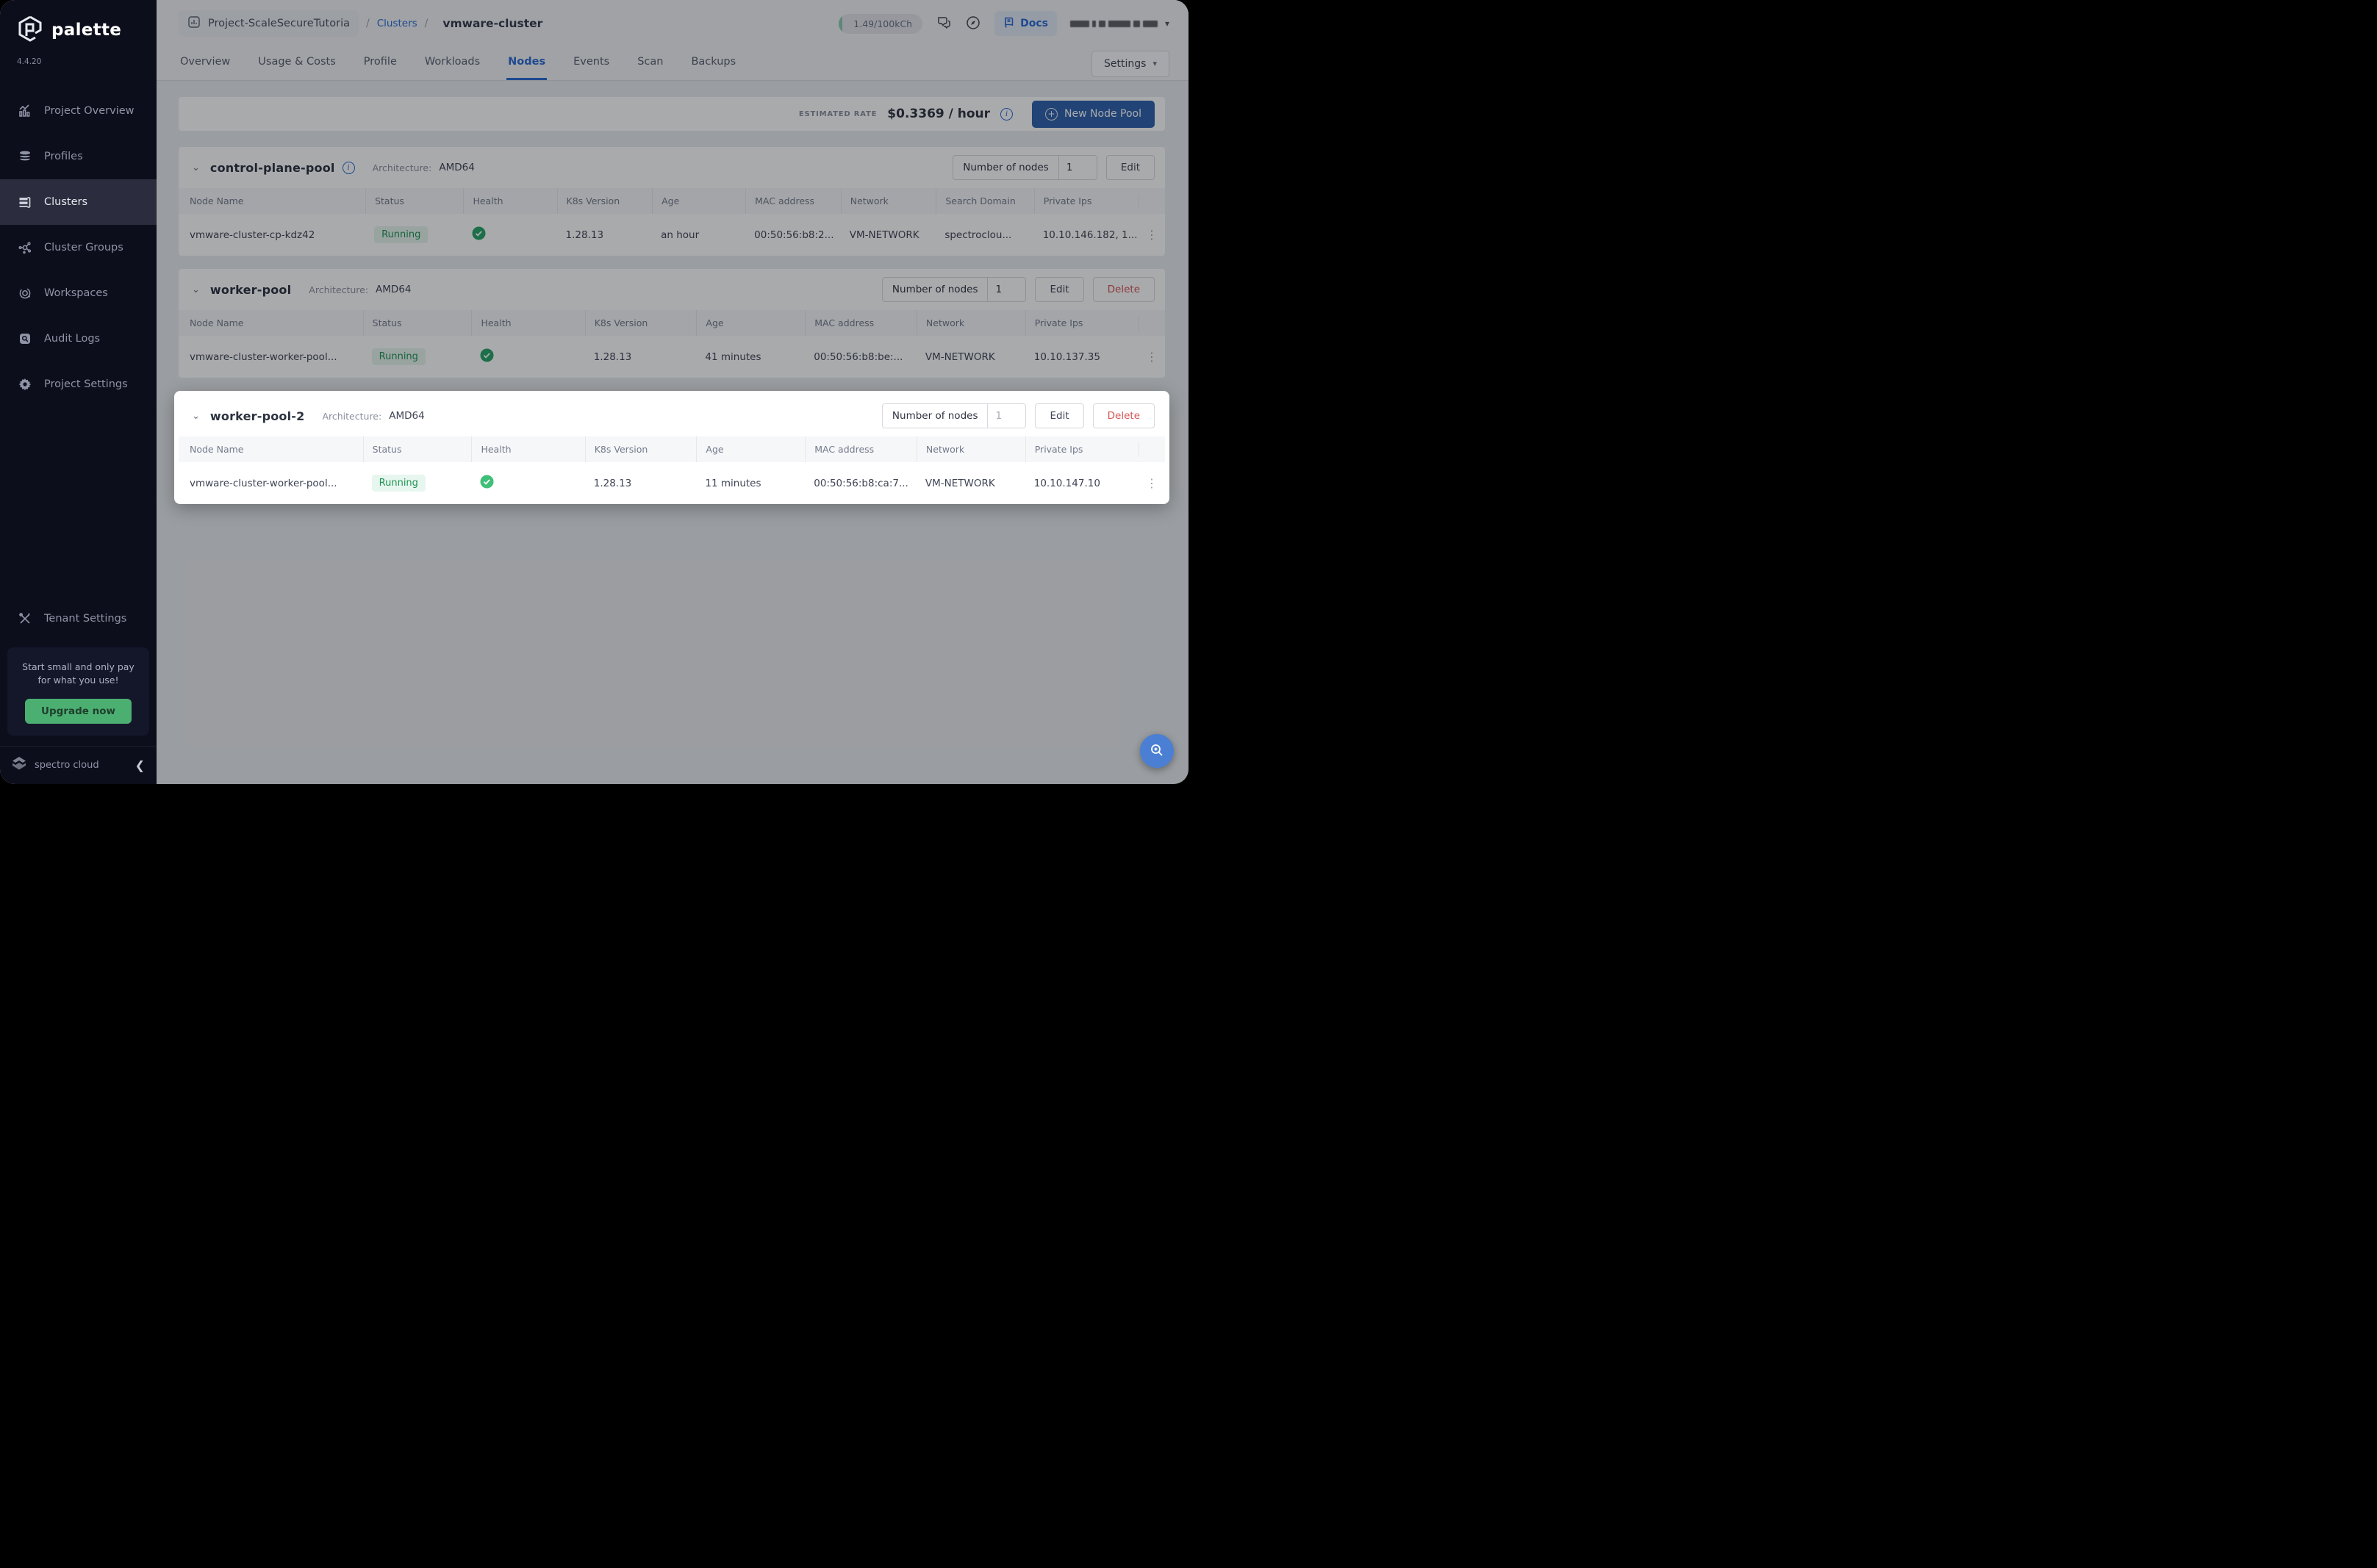 The width and height of the screenshot is (2377, 1568). Describe the element at coordinates (205, 64) in the screenshot. I see `tab-overview: Overview` at that location.